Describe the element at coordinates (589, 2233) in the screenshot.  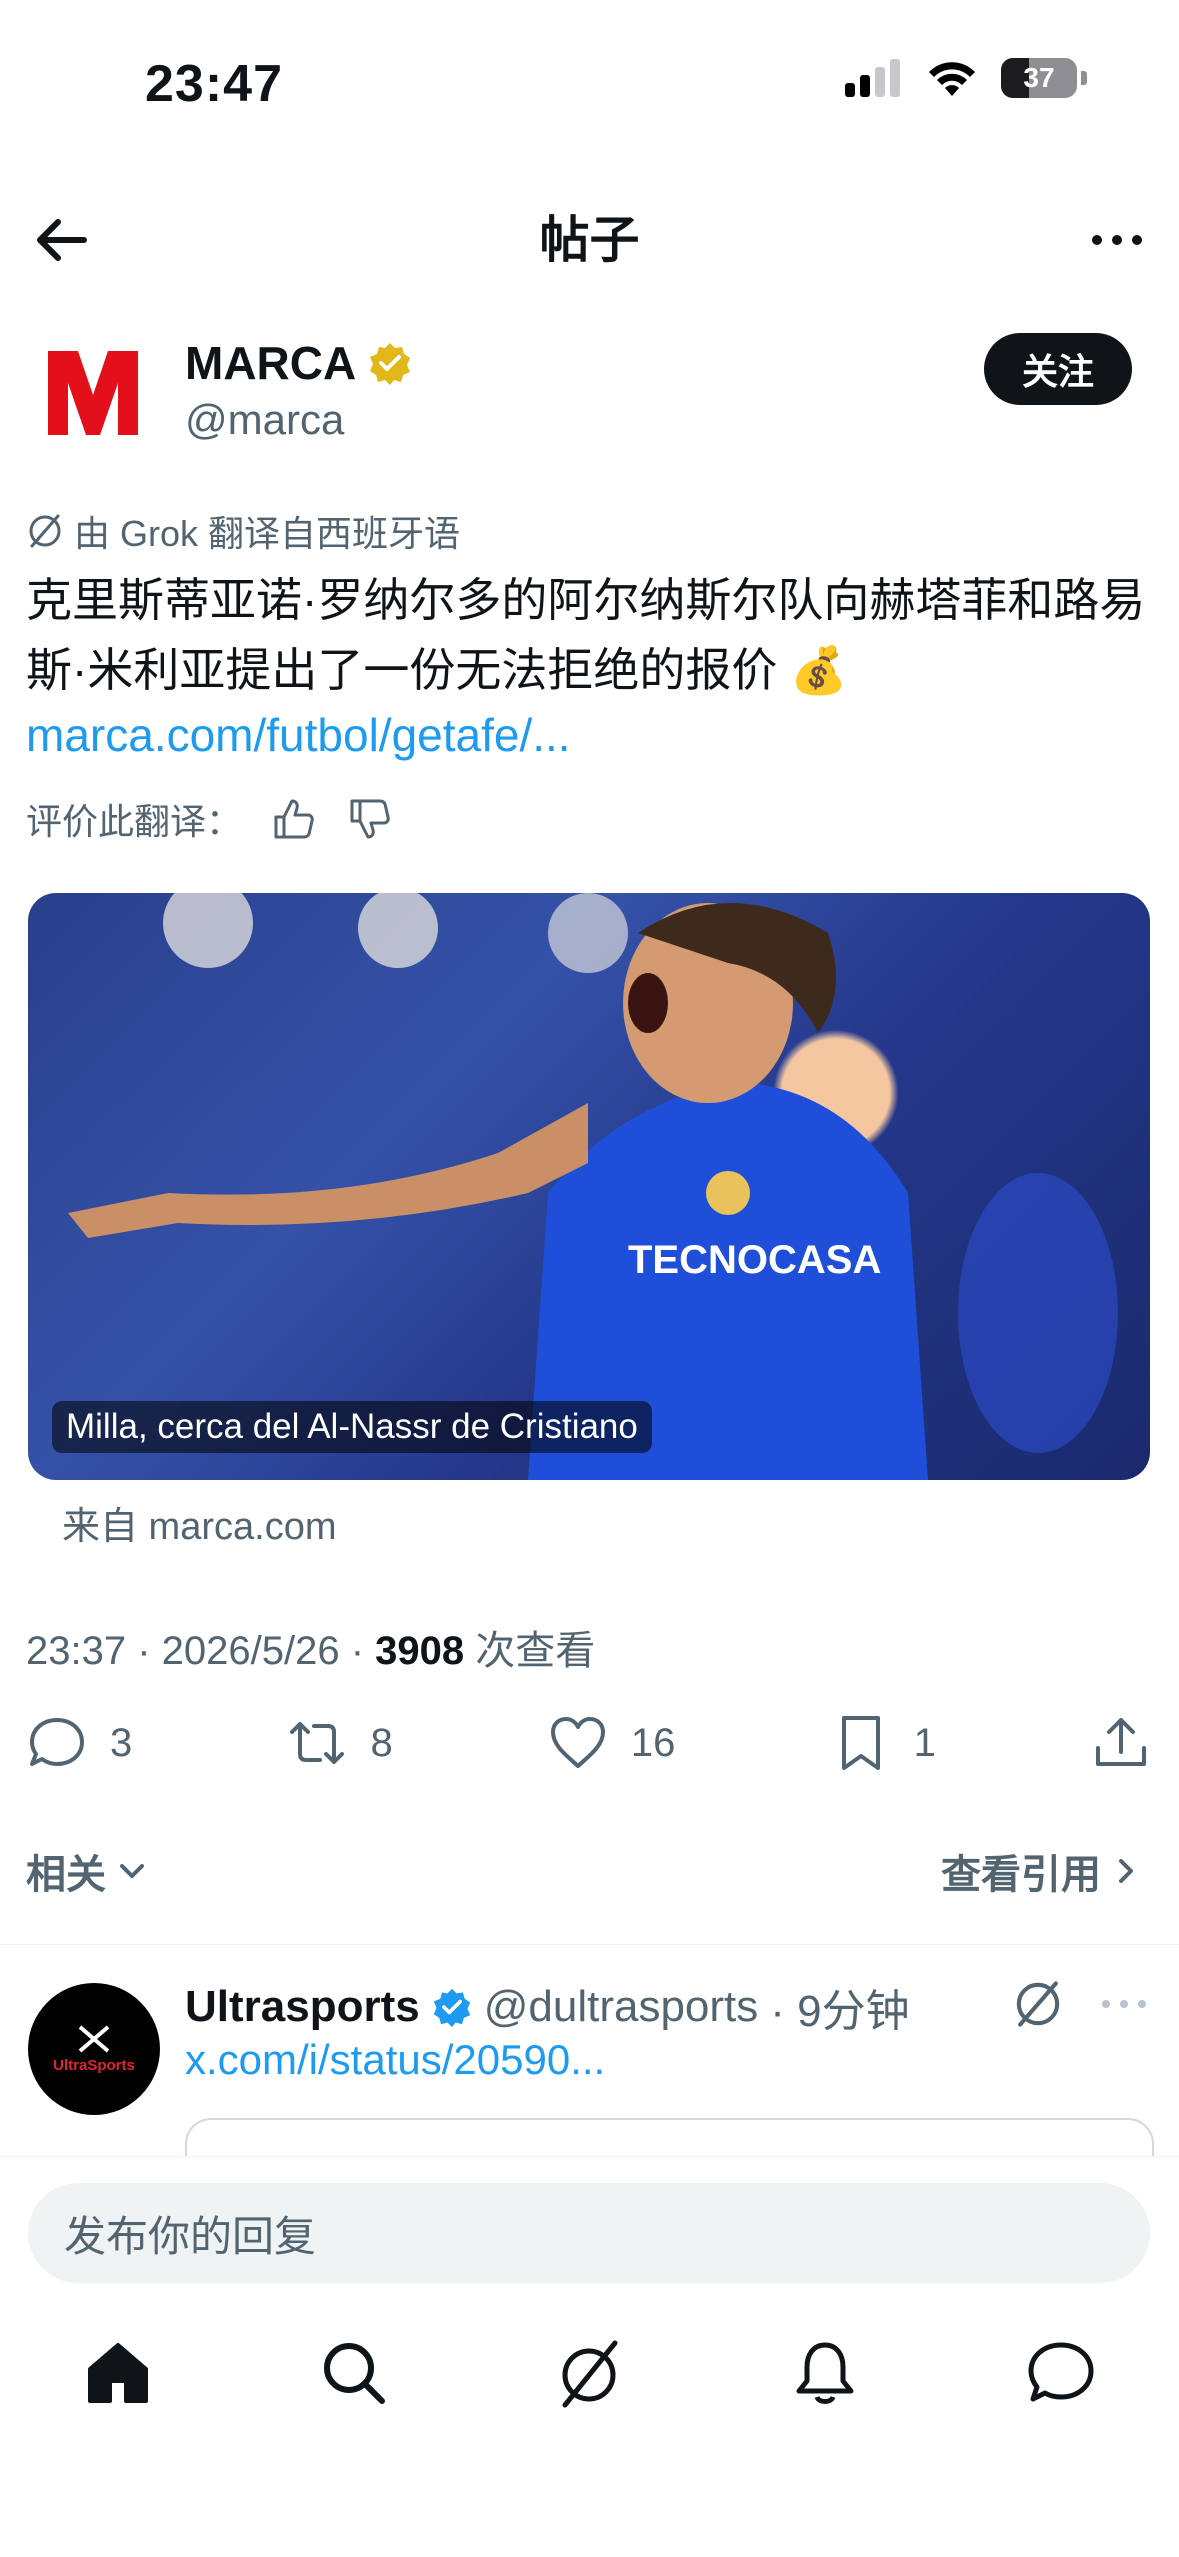
I see `reply-input: 发布你的回复` at that location.